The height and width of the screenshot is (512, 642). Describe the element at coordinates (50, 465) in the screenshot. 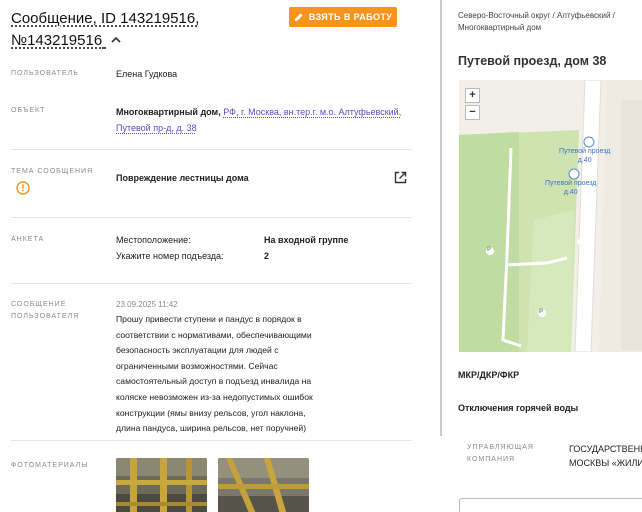

I see `photos-label: ФОТОМАТЕРИАЛЫ` at that location.